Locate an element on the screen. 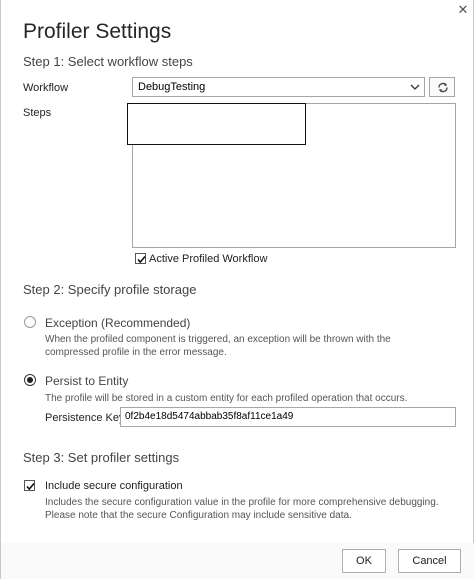  refresh-icon is located at coordinates (443, 87).